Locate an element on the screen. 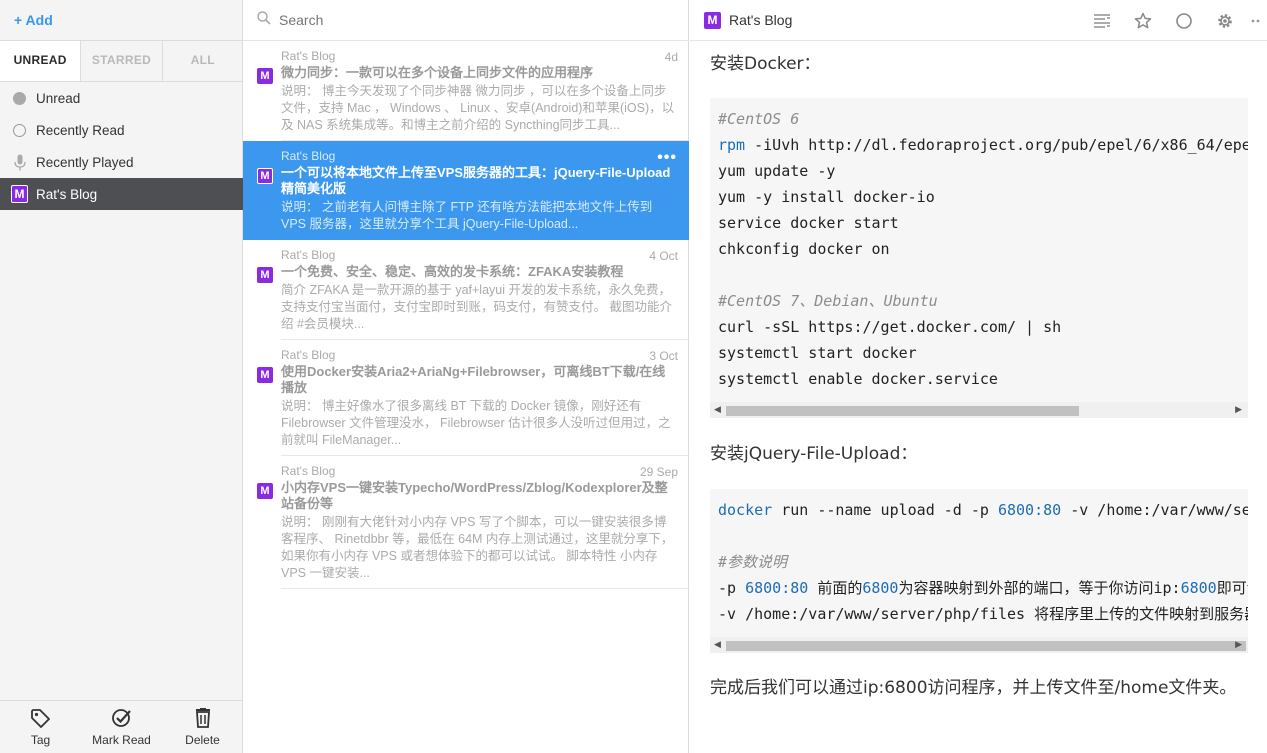 The height and width of the screenshot is (753, 1267). list-view-icon is located at coordinates (1101, 20).